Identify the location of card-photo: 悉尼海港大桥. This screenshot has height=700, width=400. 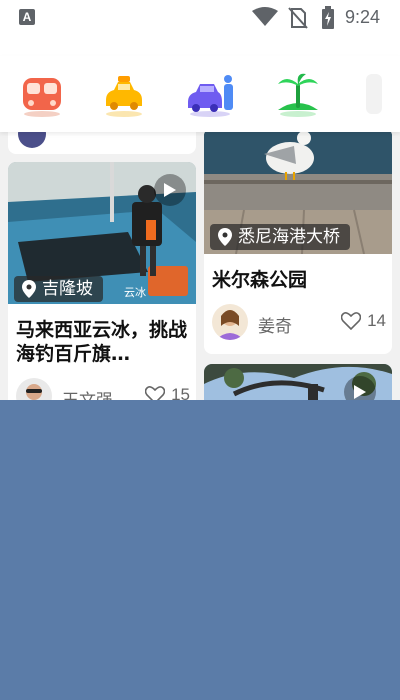
(298, 193).